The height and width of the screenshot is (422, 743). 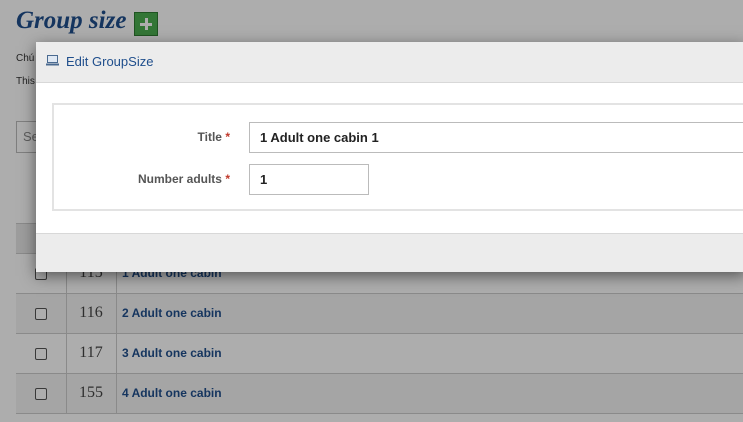 I want to click on number-adults-input: 1, so click(x=309, y=179).